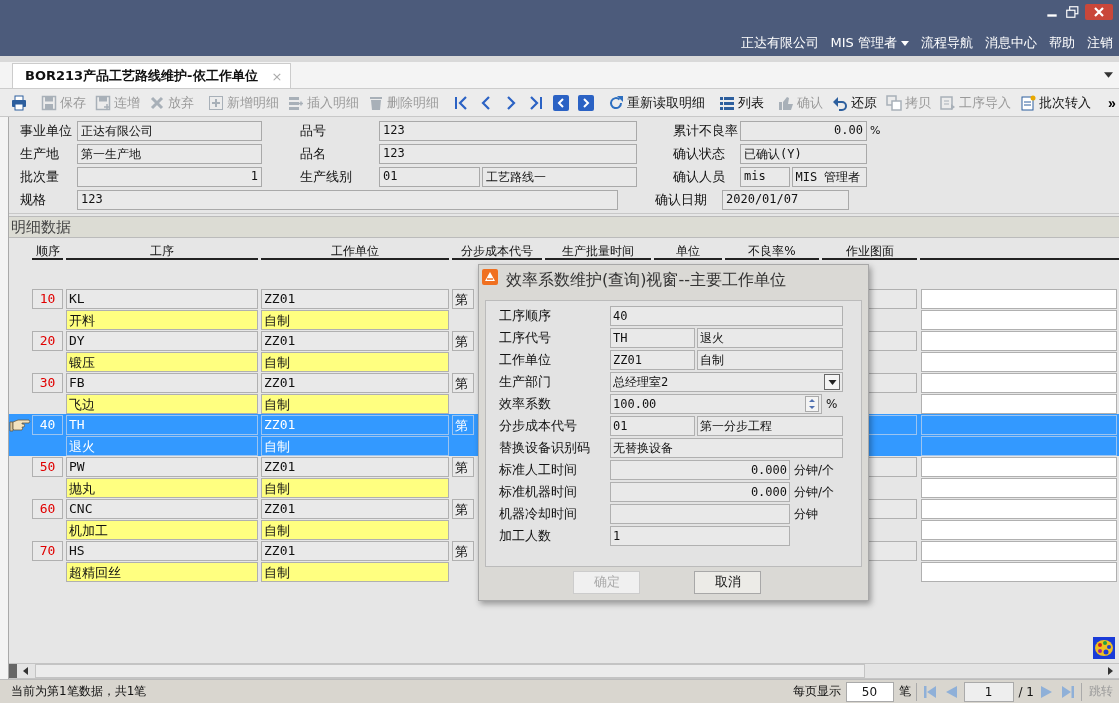 Image resolution: width=1119 pixels, height=703 pixels. I want to click on close-icon, so click(1099, 12).